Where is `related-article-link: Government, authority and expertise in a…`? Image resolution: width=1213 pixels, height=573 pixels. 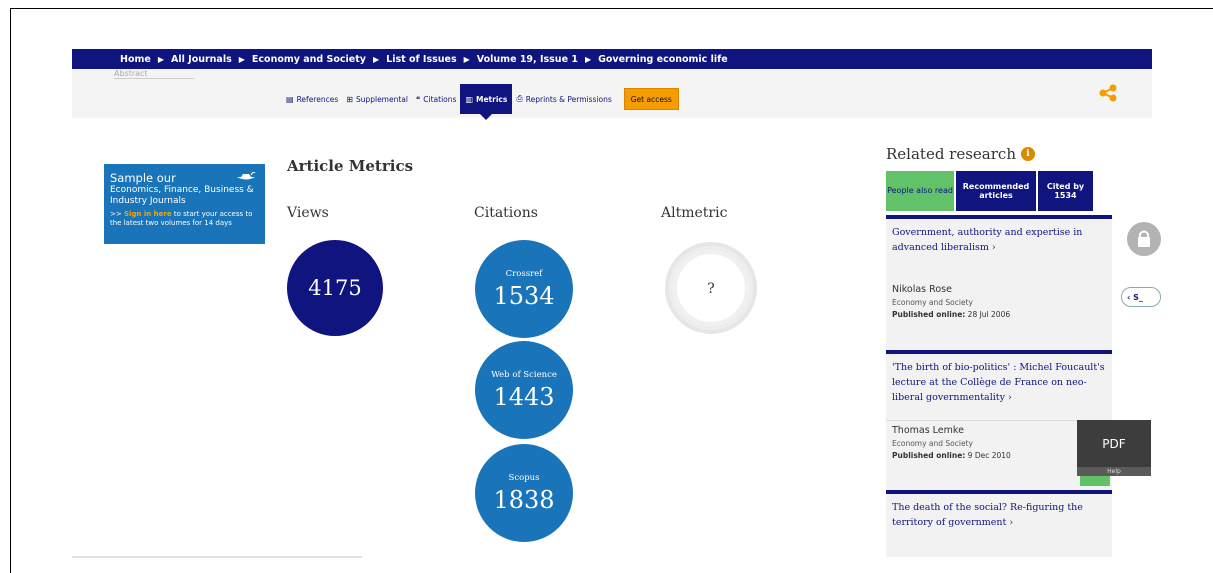 related-article-link: Government, authority and expertise in a… is located at coordinates (999, 244).